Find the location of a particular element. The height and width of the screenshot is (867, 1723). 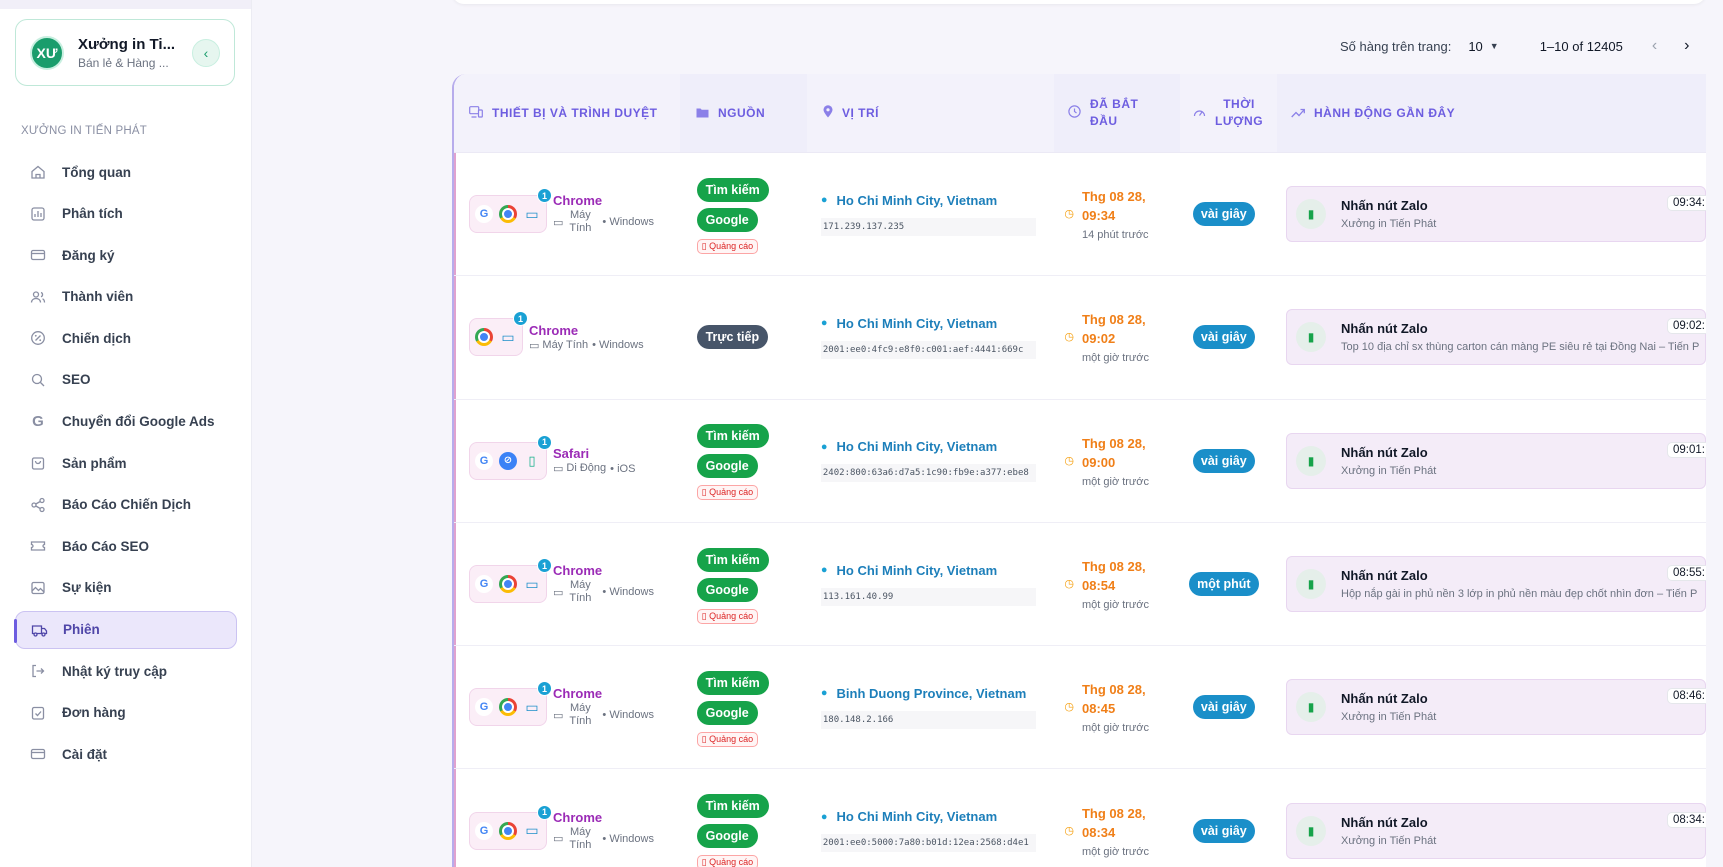

start-time: ◷ Thg 08 28, 08:54 một giờ trước is located at coordinates (1106, 584).